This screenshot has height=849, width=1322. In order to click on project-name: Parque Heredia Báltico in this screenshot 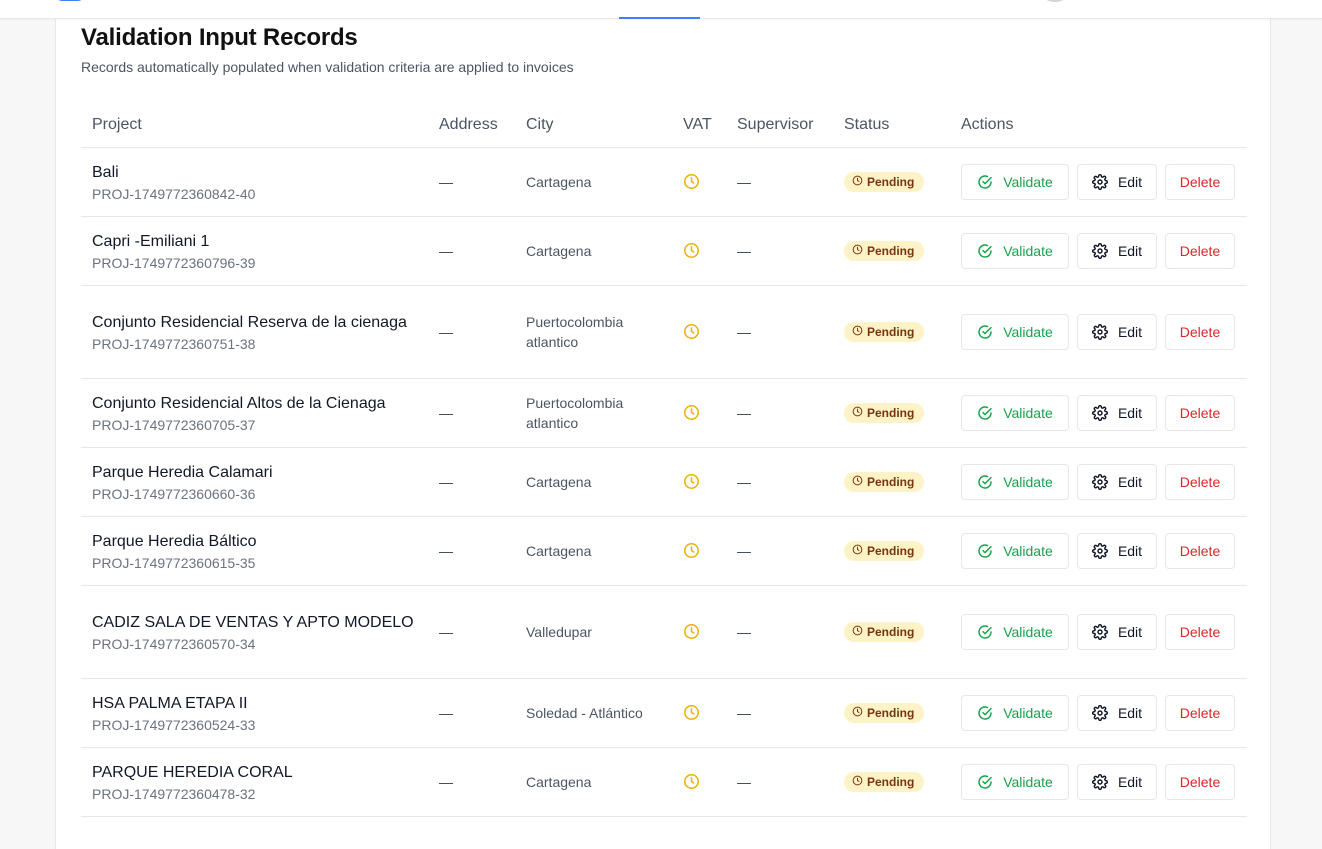, I will do `click(260, 542)`.